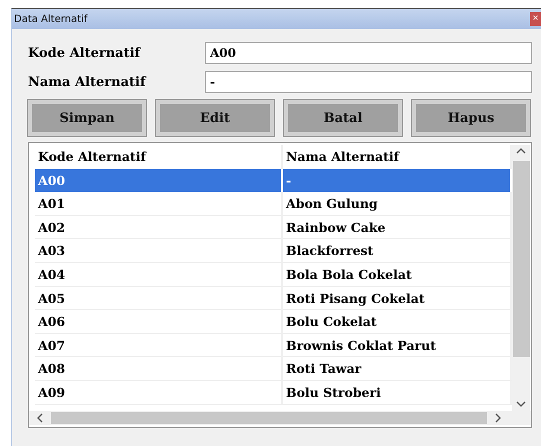 This screenshot has width=541, height=446. I want to click on table-cell: A06, so click(159, 322).